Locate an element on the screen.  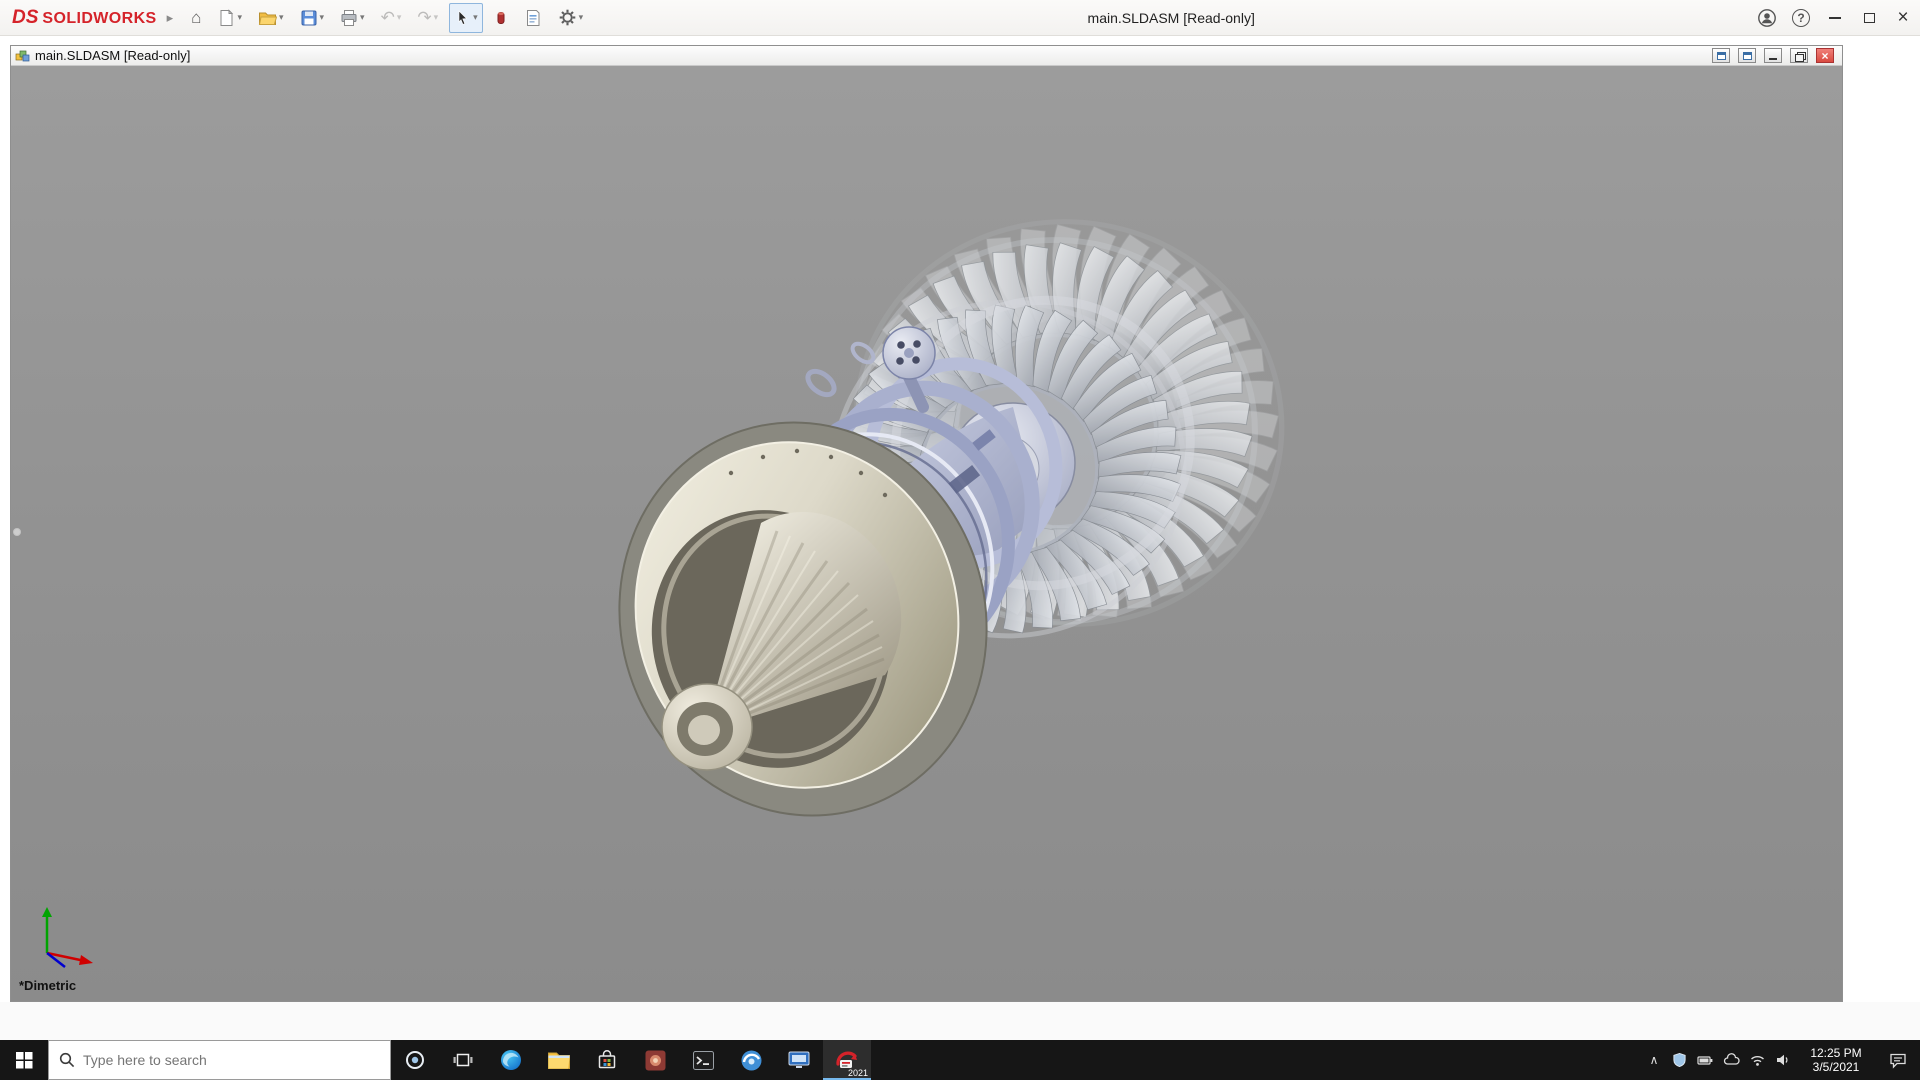
solidworks-logo: DS SOLIDWORKS is located at coordinates (81, 18).